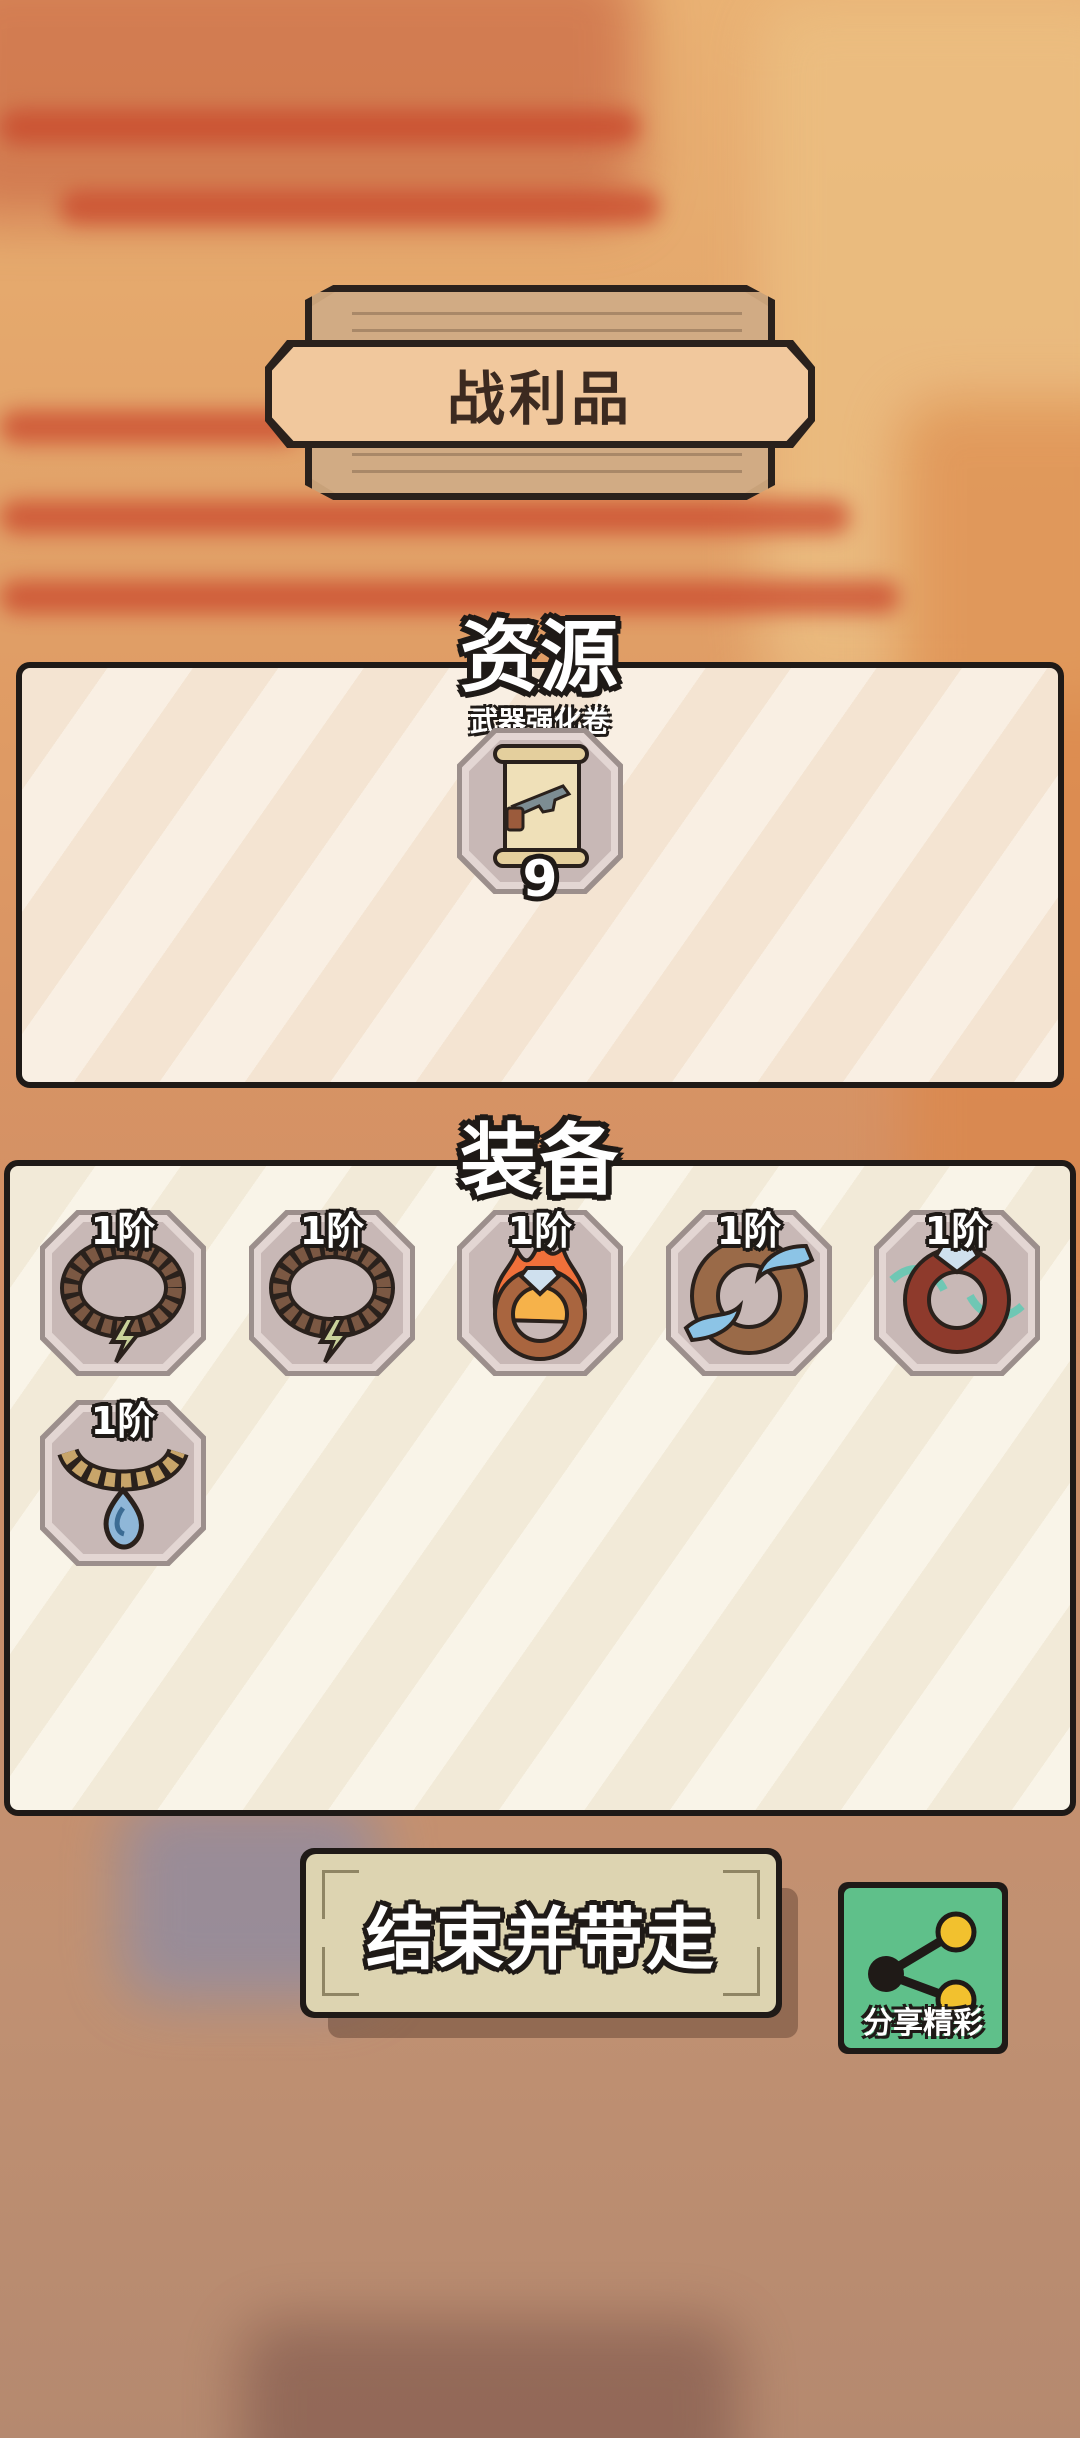 The image size is (1080, 2438). I want to click on equipment-item-5: 1阶, so click(957, 1292).